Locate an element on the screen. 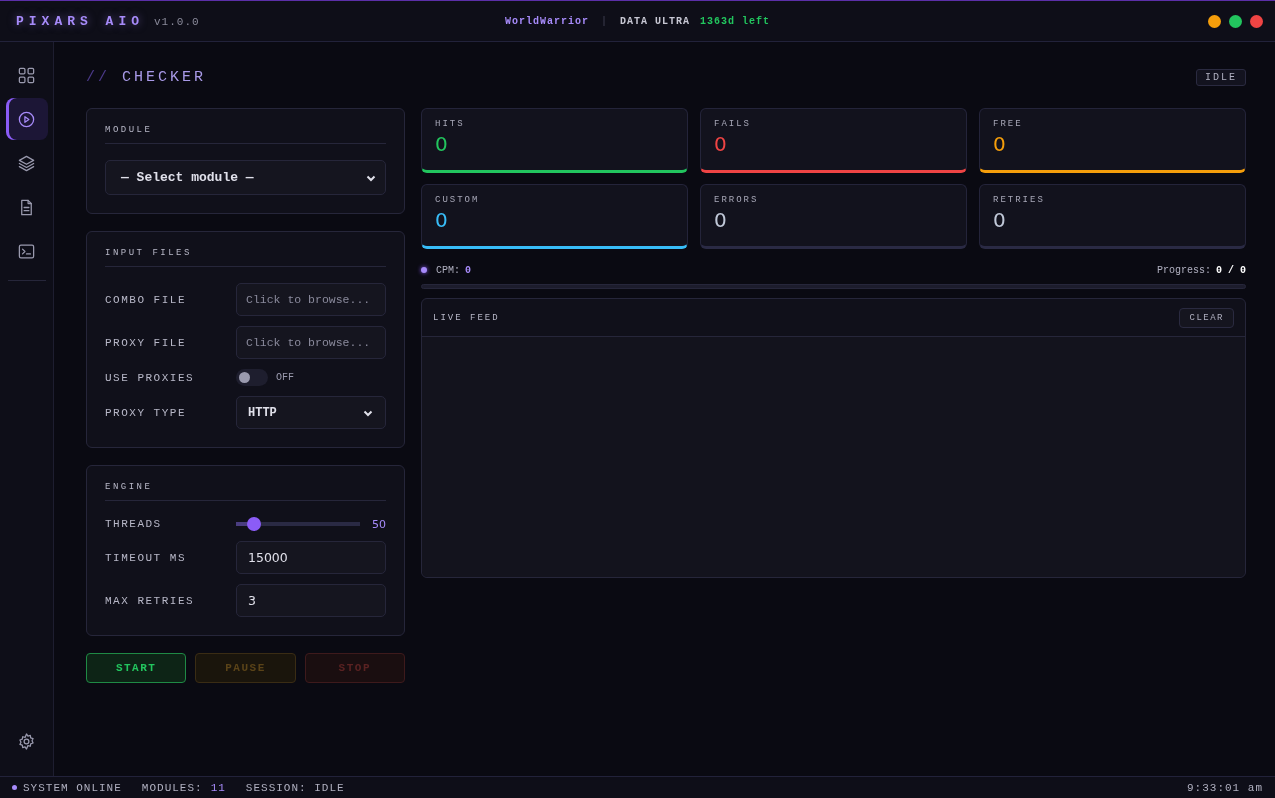  page-title: CHECKER is located at coordinates (164, 77).